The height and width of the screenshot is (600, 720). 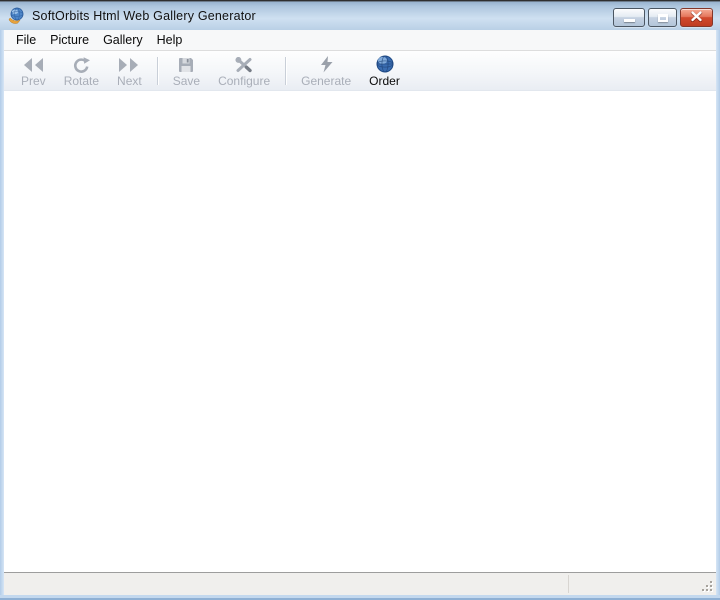 I want to click on toolbar-button-next: Next, so click(x=129, y=71).